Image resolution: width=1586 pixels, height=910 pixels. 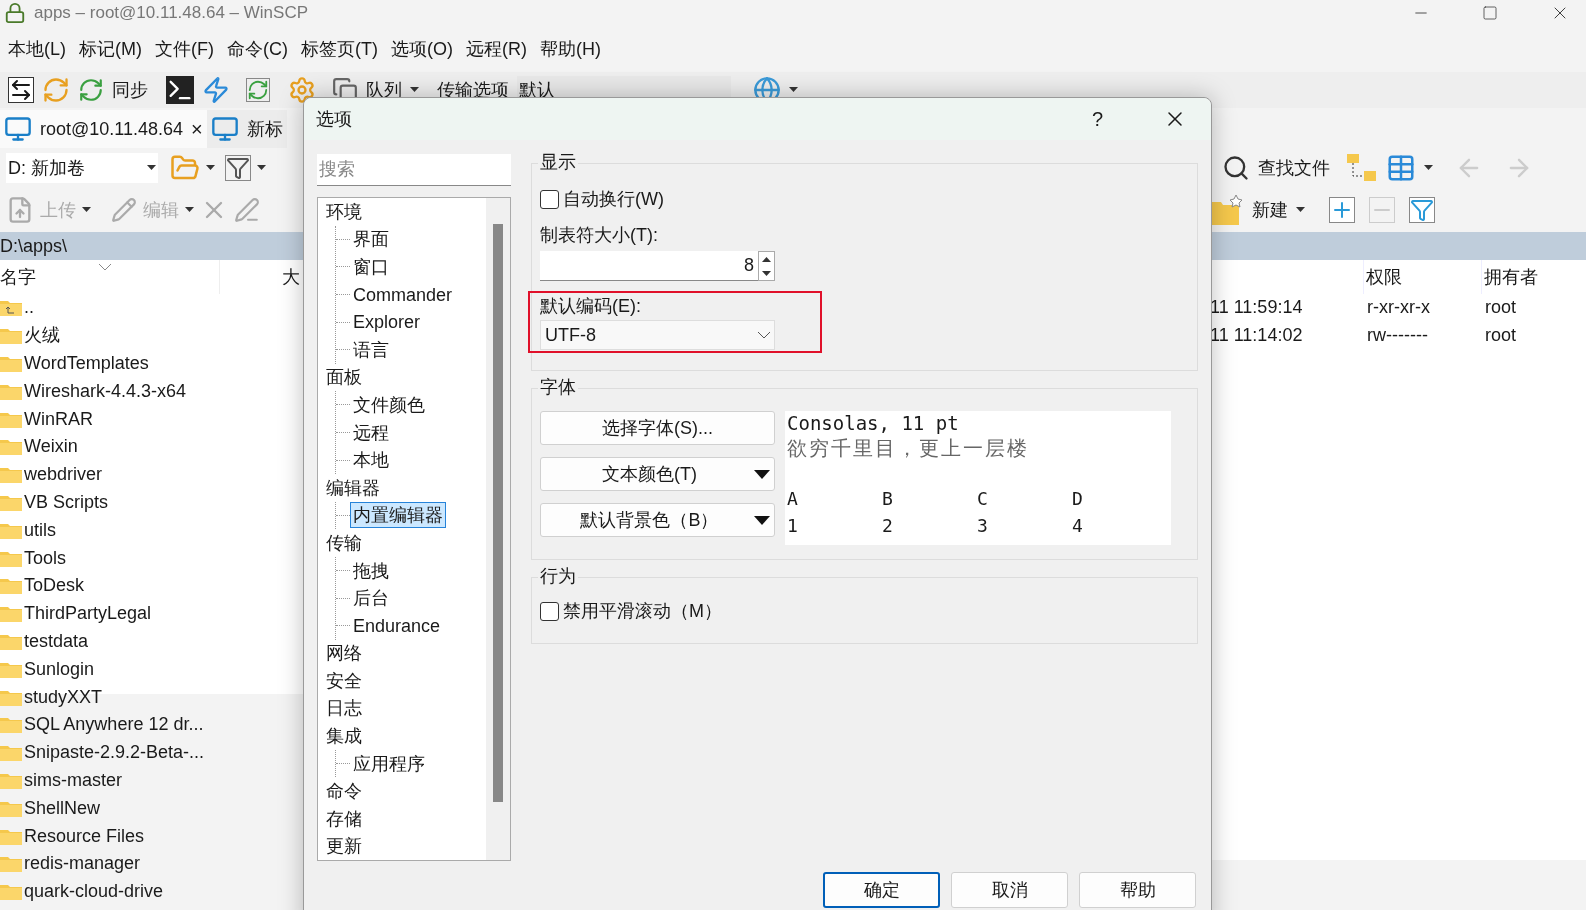 I want to click on file-name: utils, so click(x=40, y=530).